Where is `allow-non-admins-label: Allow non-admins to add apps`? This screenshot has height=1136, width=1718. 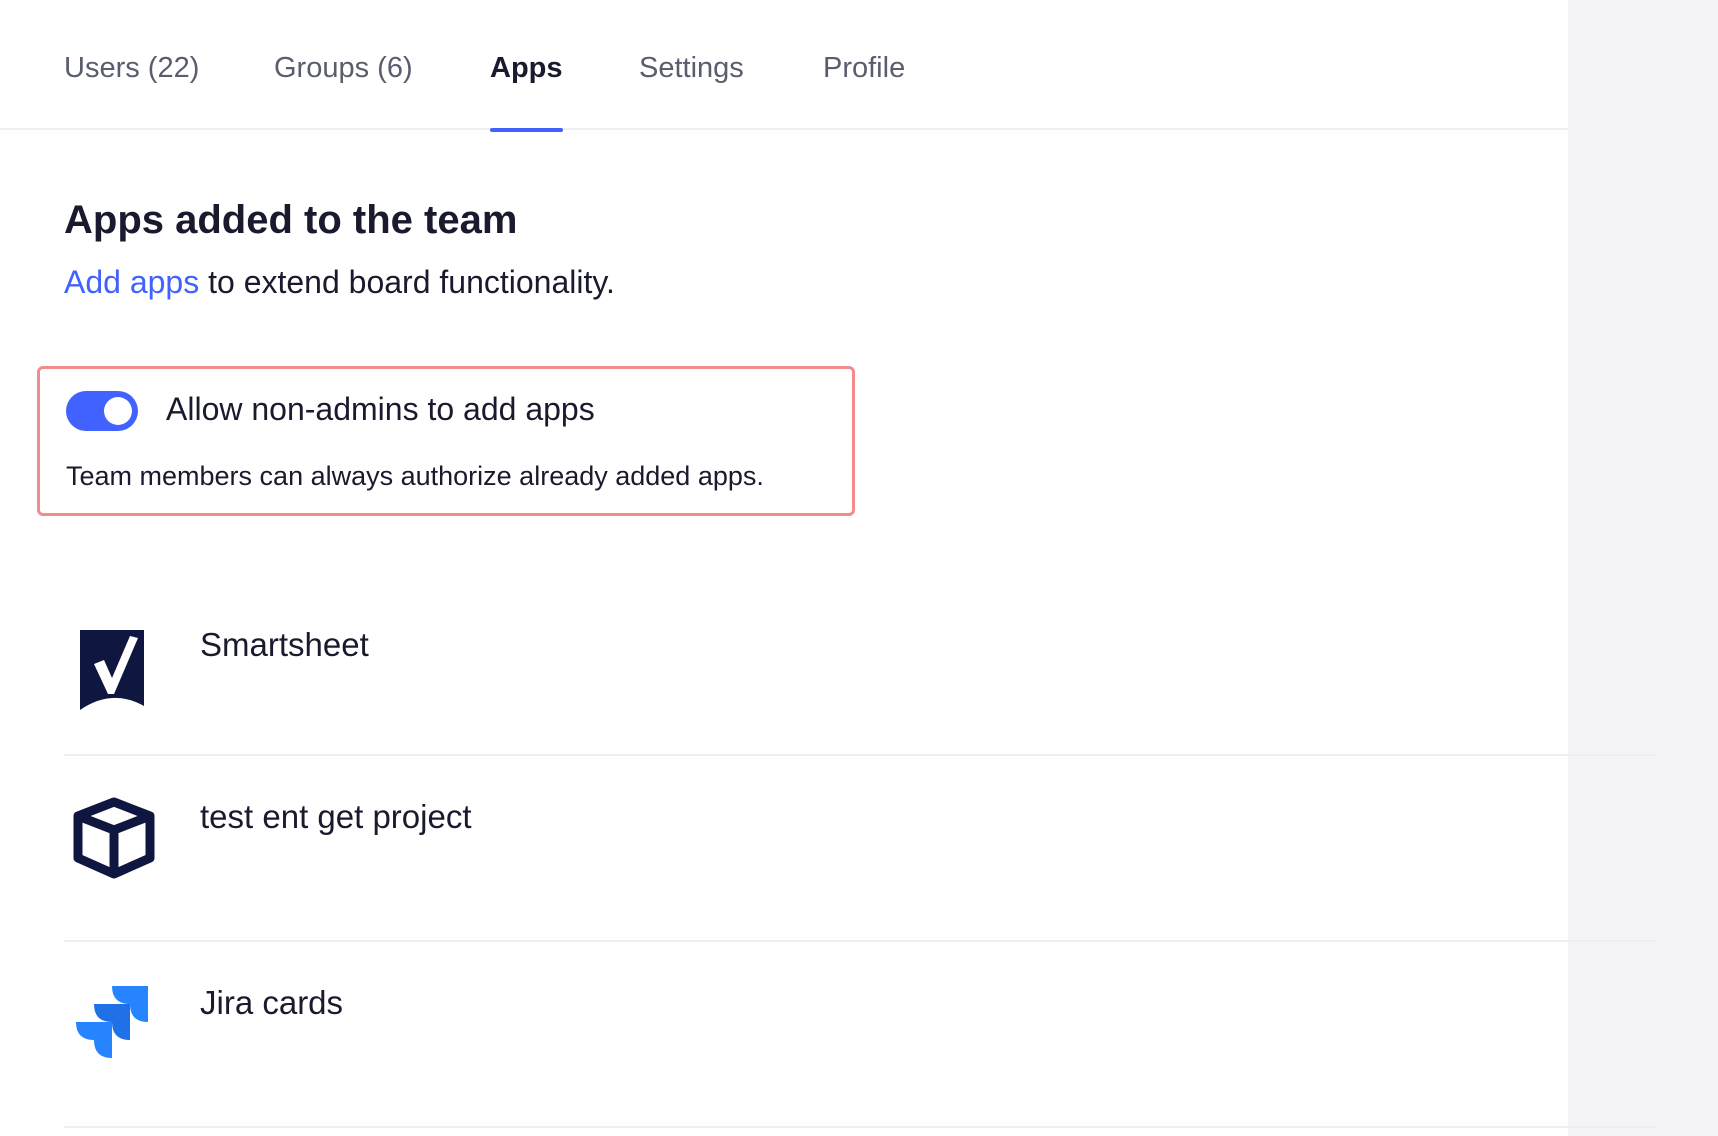
allow-non-admins-label: Allow non-admins to add apps is located at coordinates (380, 409).